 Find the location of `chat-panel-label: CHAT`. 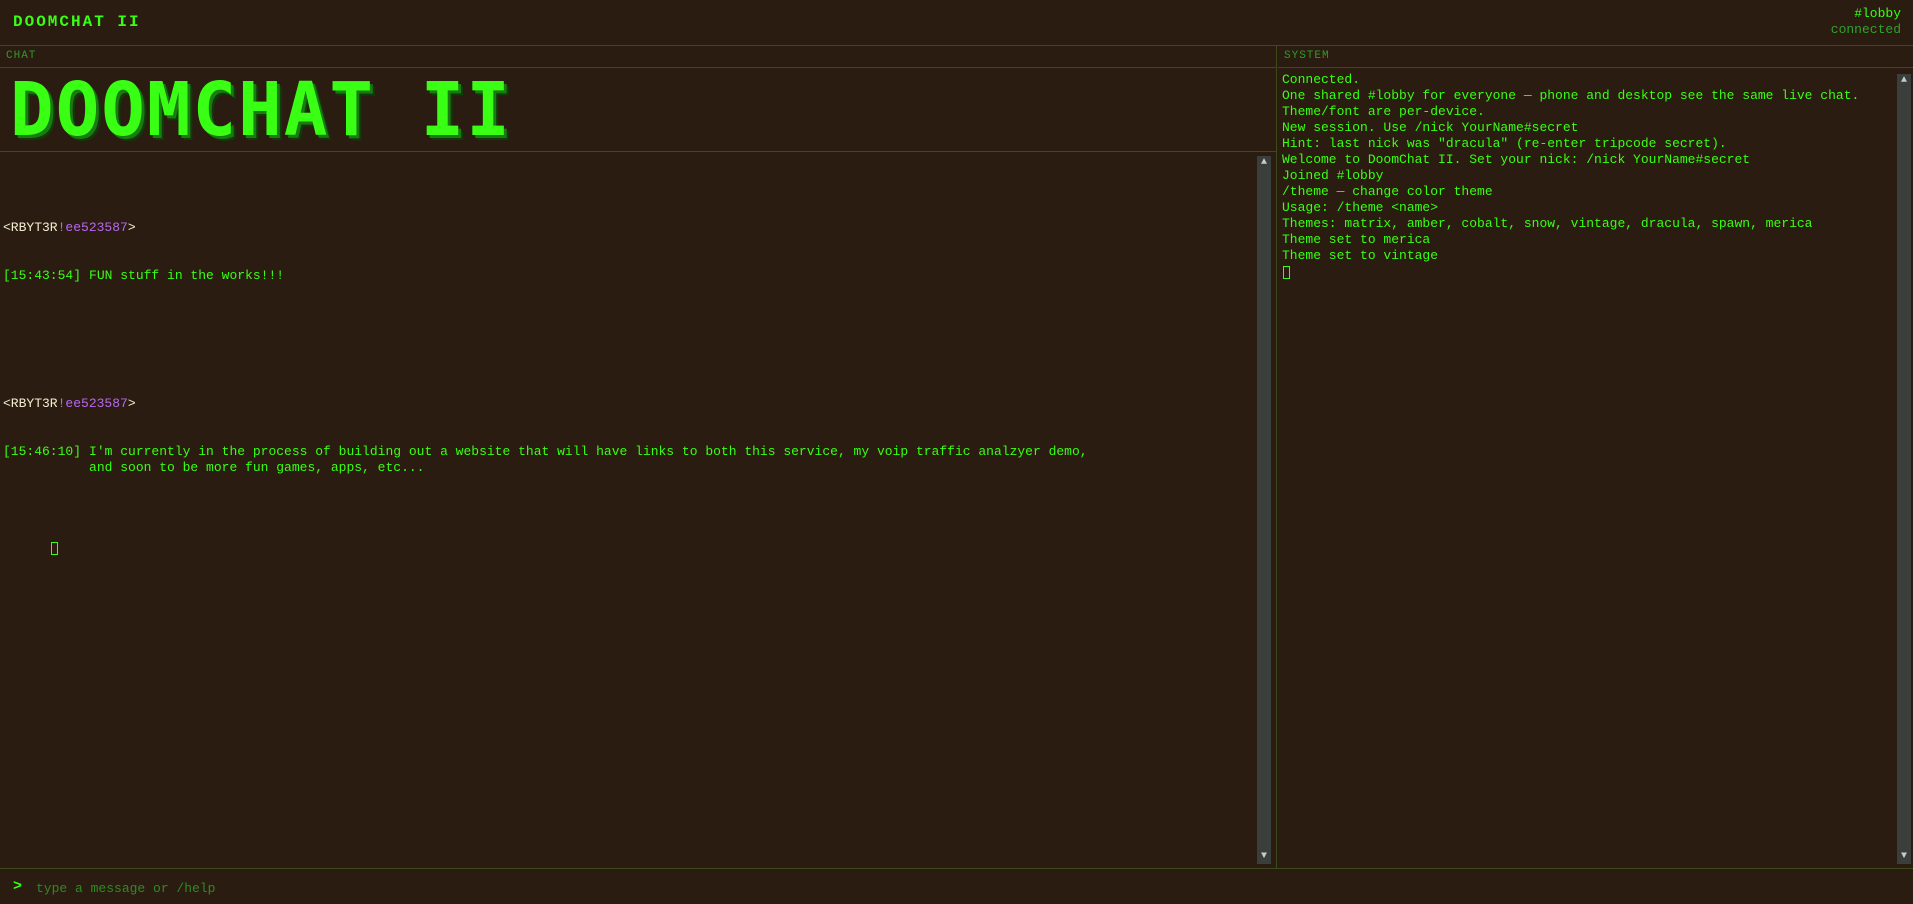

chat-panel-label: CHAT is located at coordinates (21, 56).